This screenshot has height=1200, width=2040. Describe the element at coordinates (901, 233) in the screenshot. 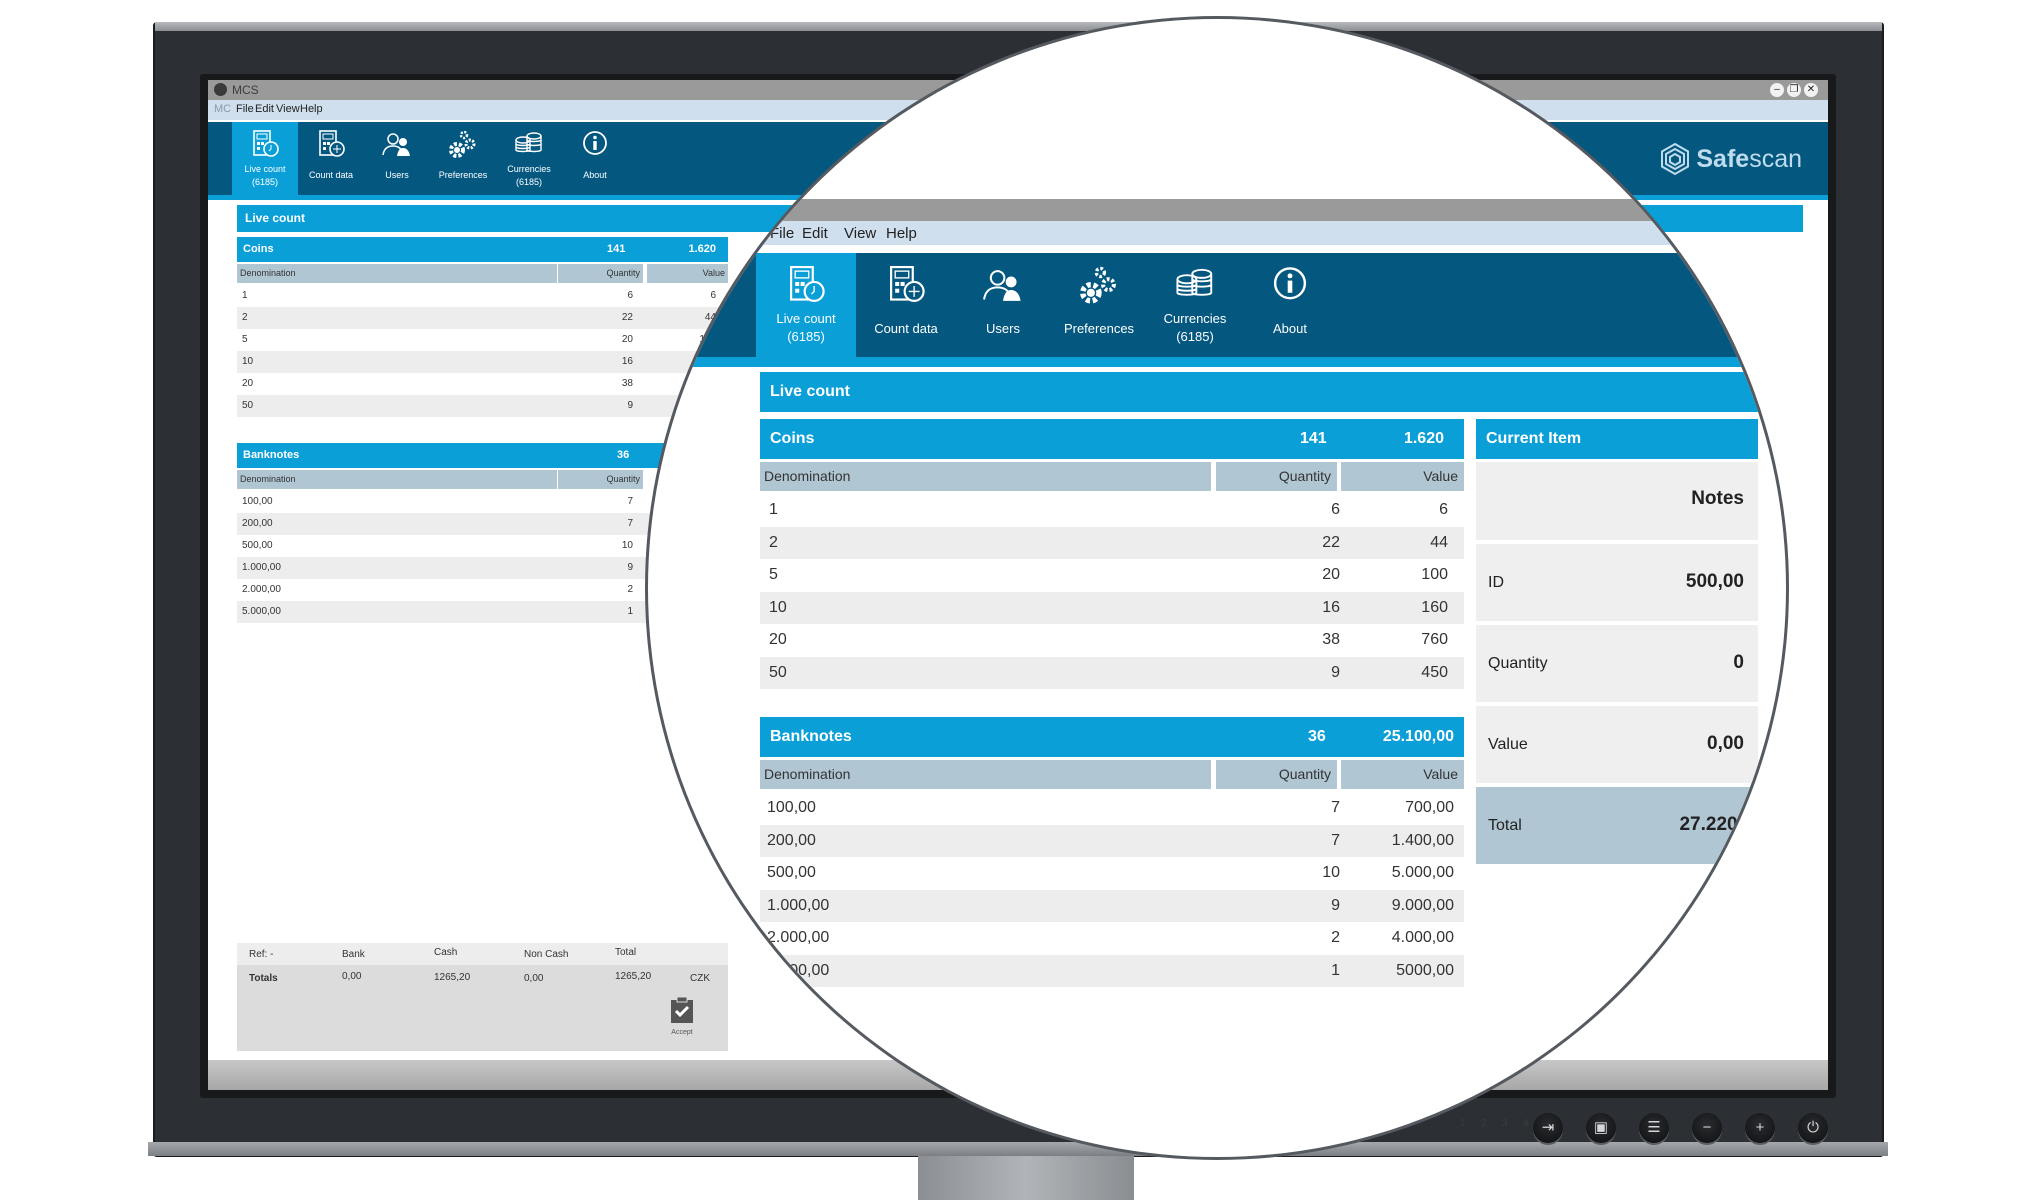

I see `magnified-menu-help: Help` at that location.